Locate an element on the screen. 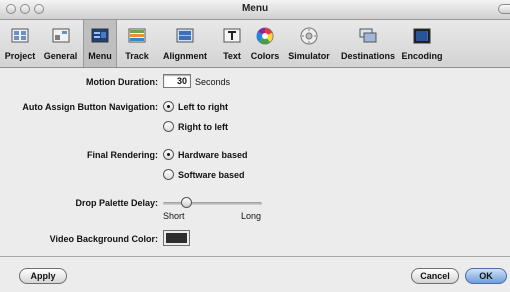 The height and width of the screenshot is (292, 510). auto-assign-label: Auto Assign Button Navigation: is located at coordinates (90, 107).